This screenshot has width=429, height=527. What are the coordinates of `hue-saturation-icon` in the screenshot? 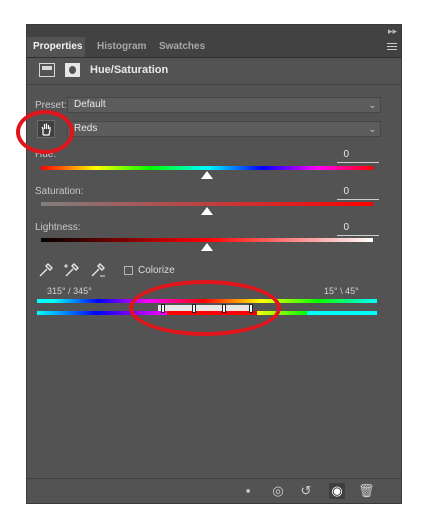 It's located at (47, 70).